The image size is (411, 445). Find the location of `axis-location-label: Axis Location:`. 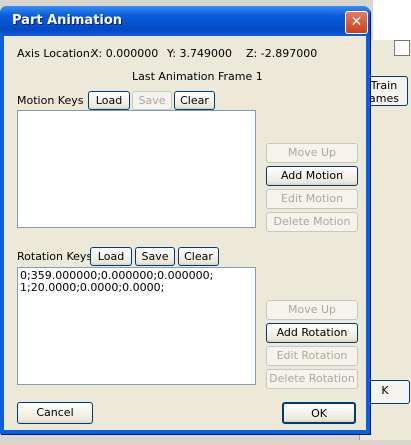

axis-location-label: Axis Location: is located at coordinates (55, 53).